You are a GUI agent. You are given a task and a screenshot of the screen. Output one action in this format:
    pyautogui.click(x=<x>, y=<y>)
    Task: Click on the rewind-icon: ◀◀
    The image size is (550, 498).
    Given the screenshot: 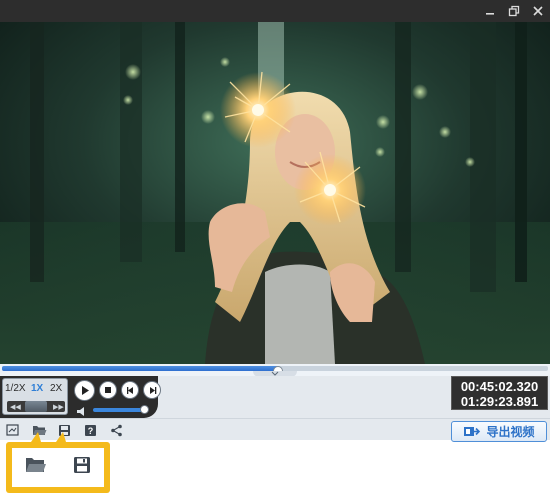 What is the action you would take?
    pyautogui.click(x=15, y=407)
    